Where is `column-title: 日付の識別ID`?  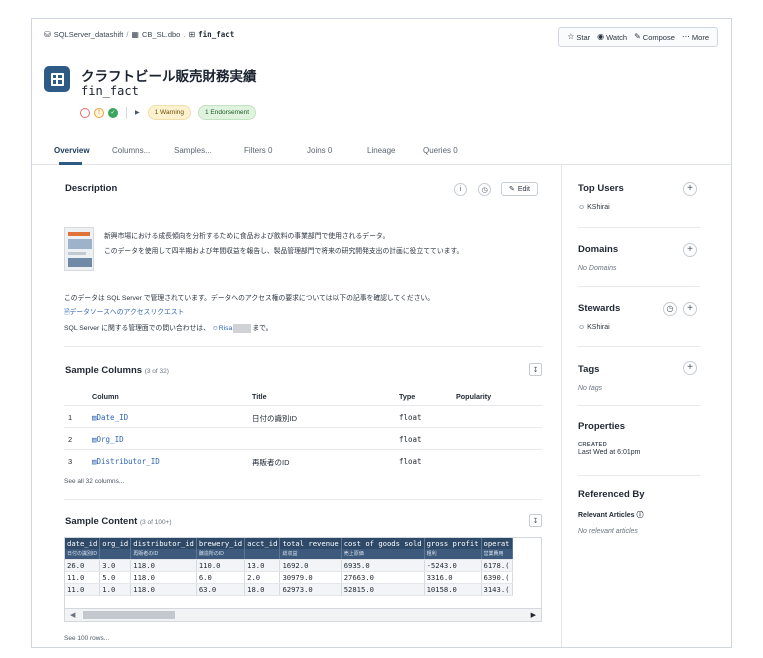
column-title: 日付の識別ID is located at coordinates (274, 418).